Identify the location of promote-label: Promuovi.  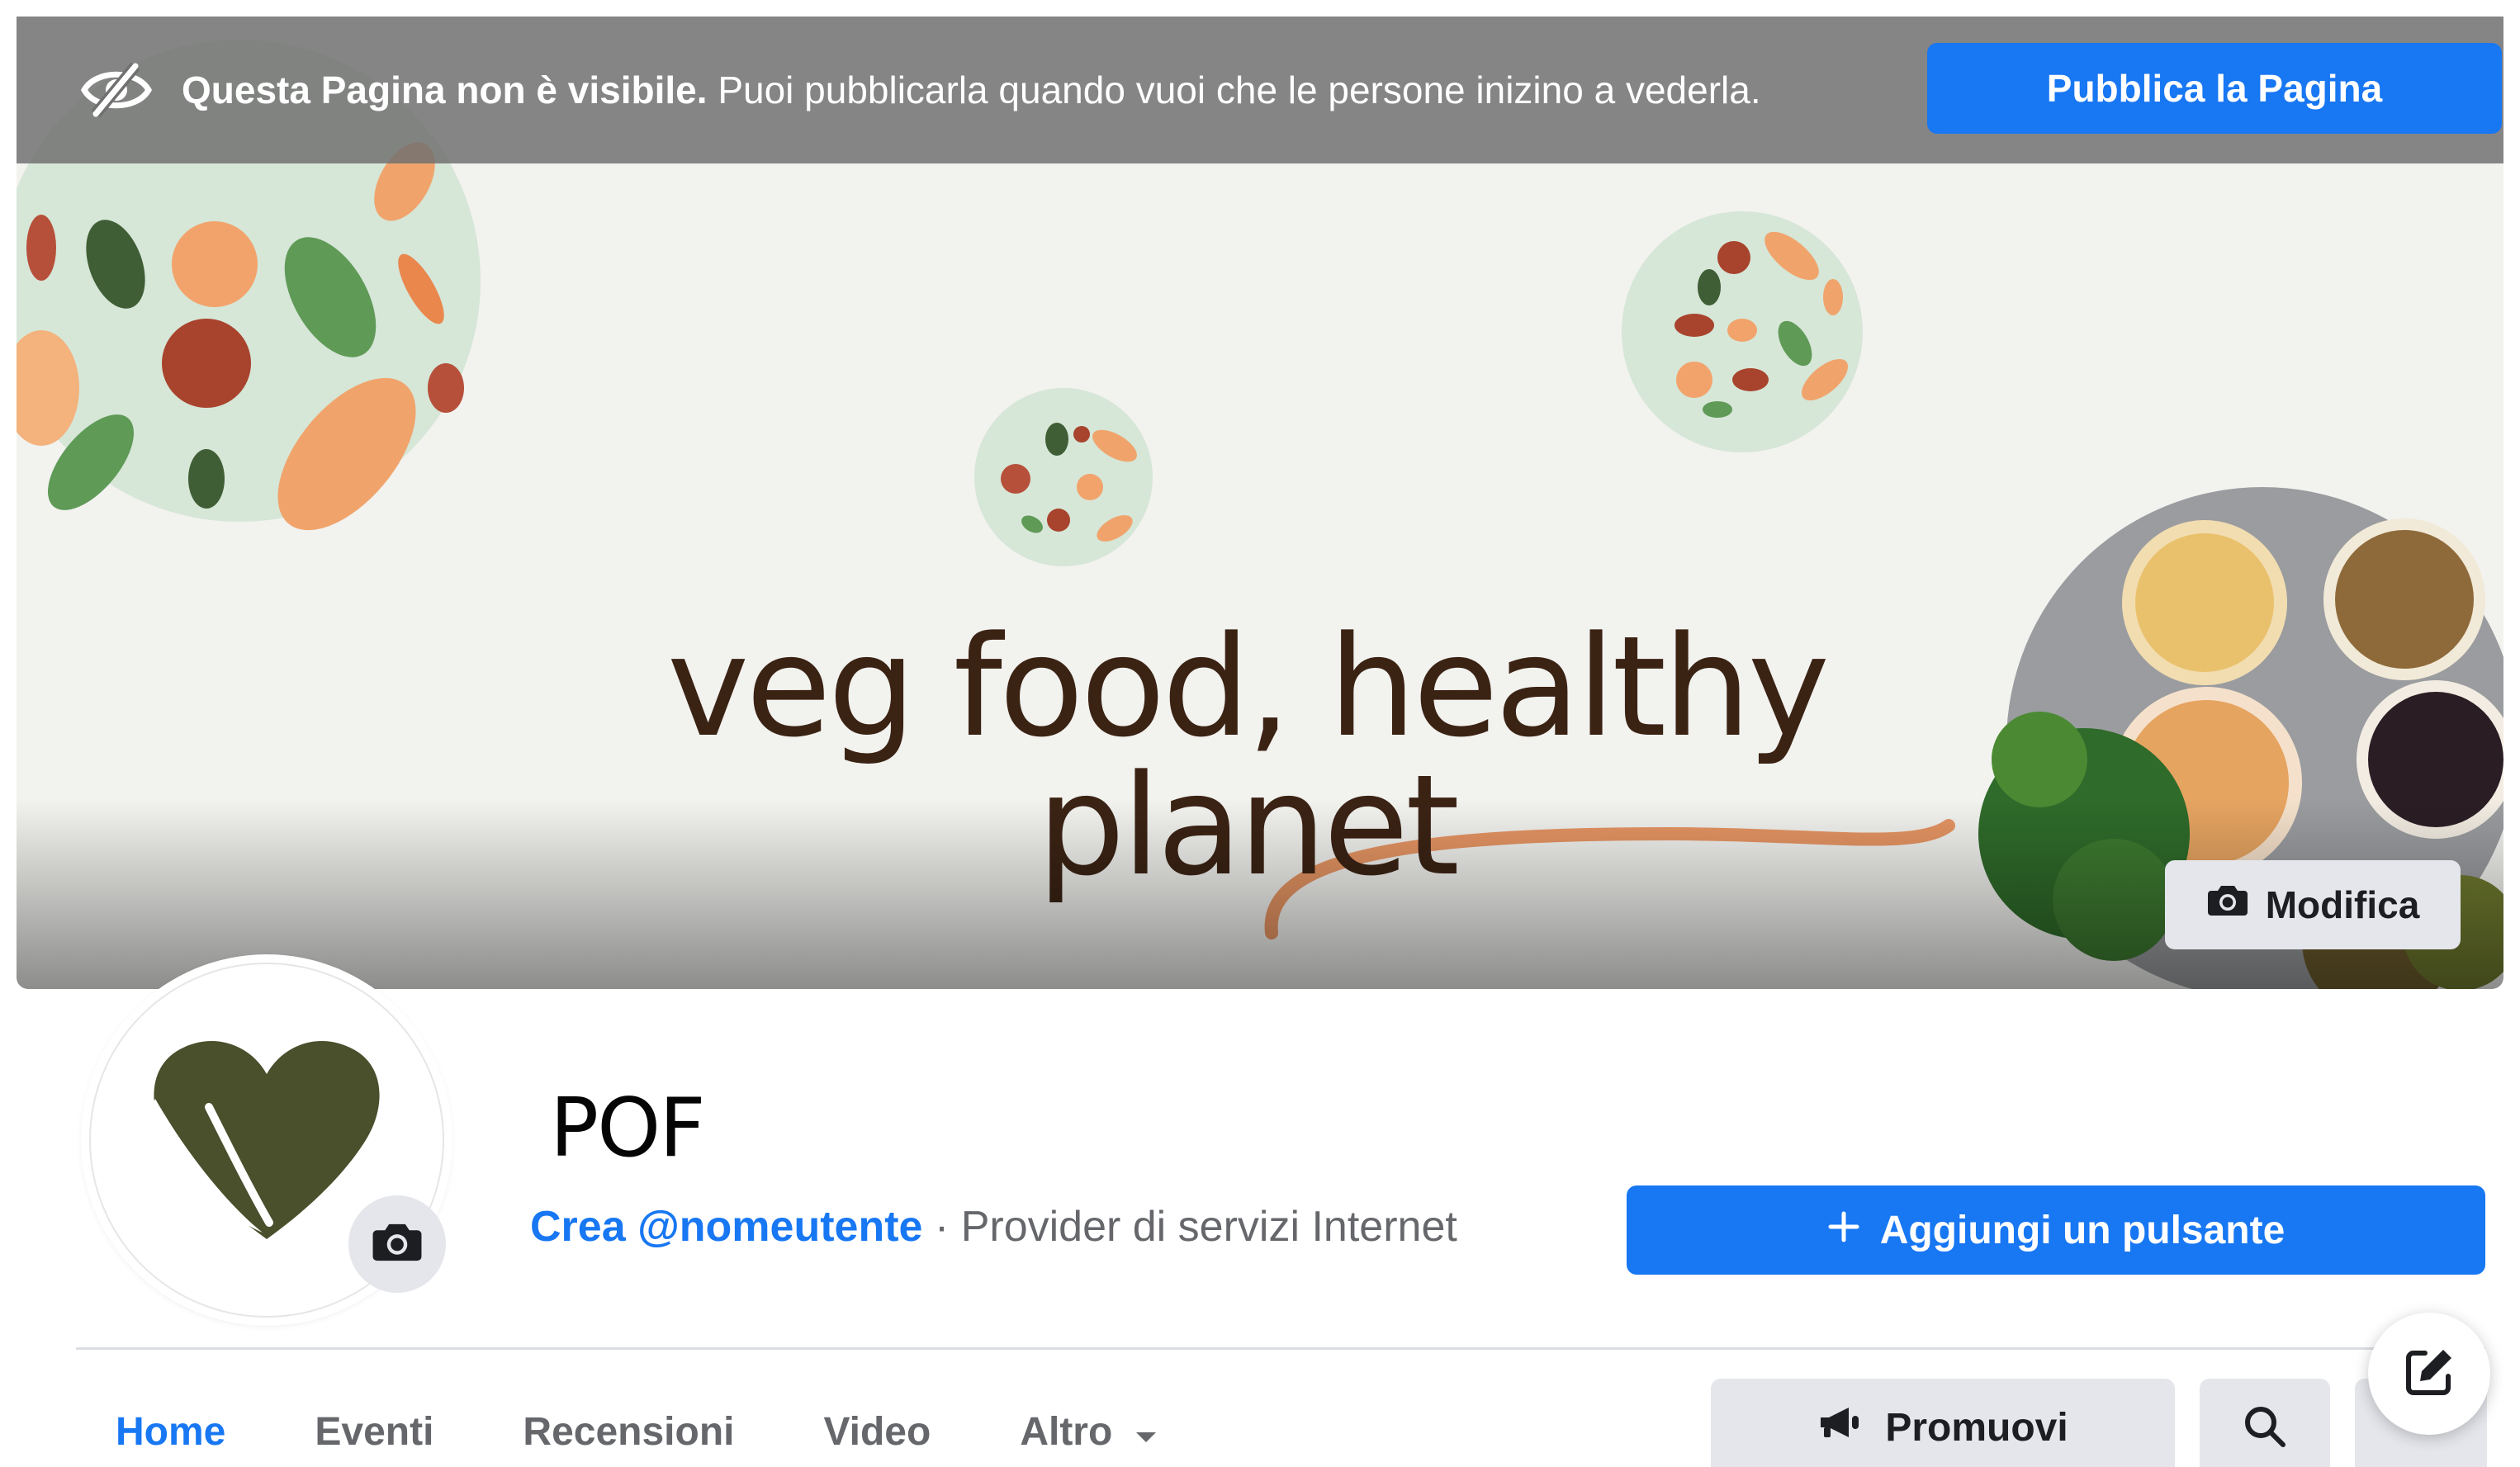
(1976, 1427).